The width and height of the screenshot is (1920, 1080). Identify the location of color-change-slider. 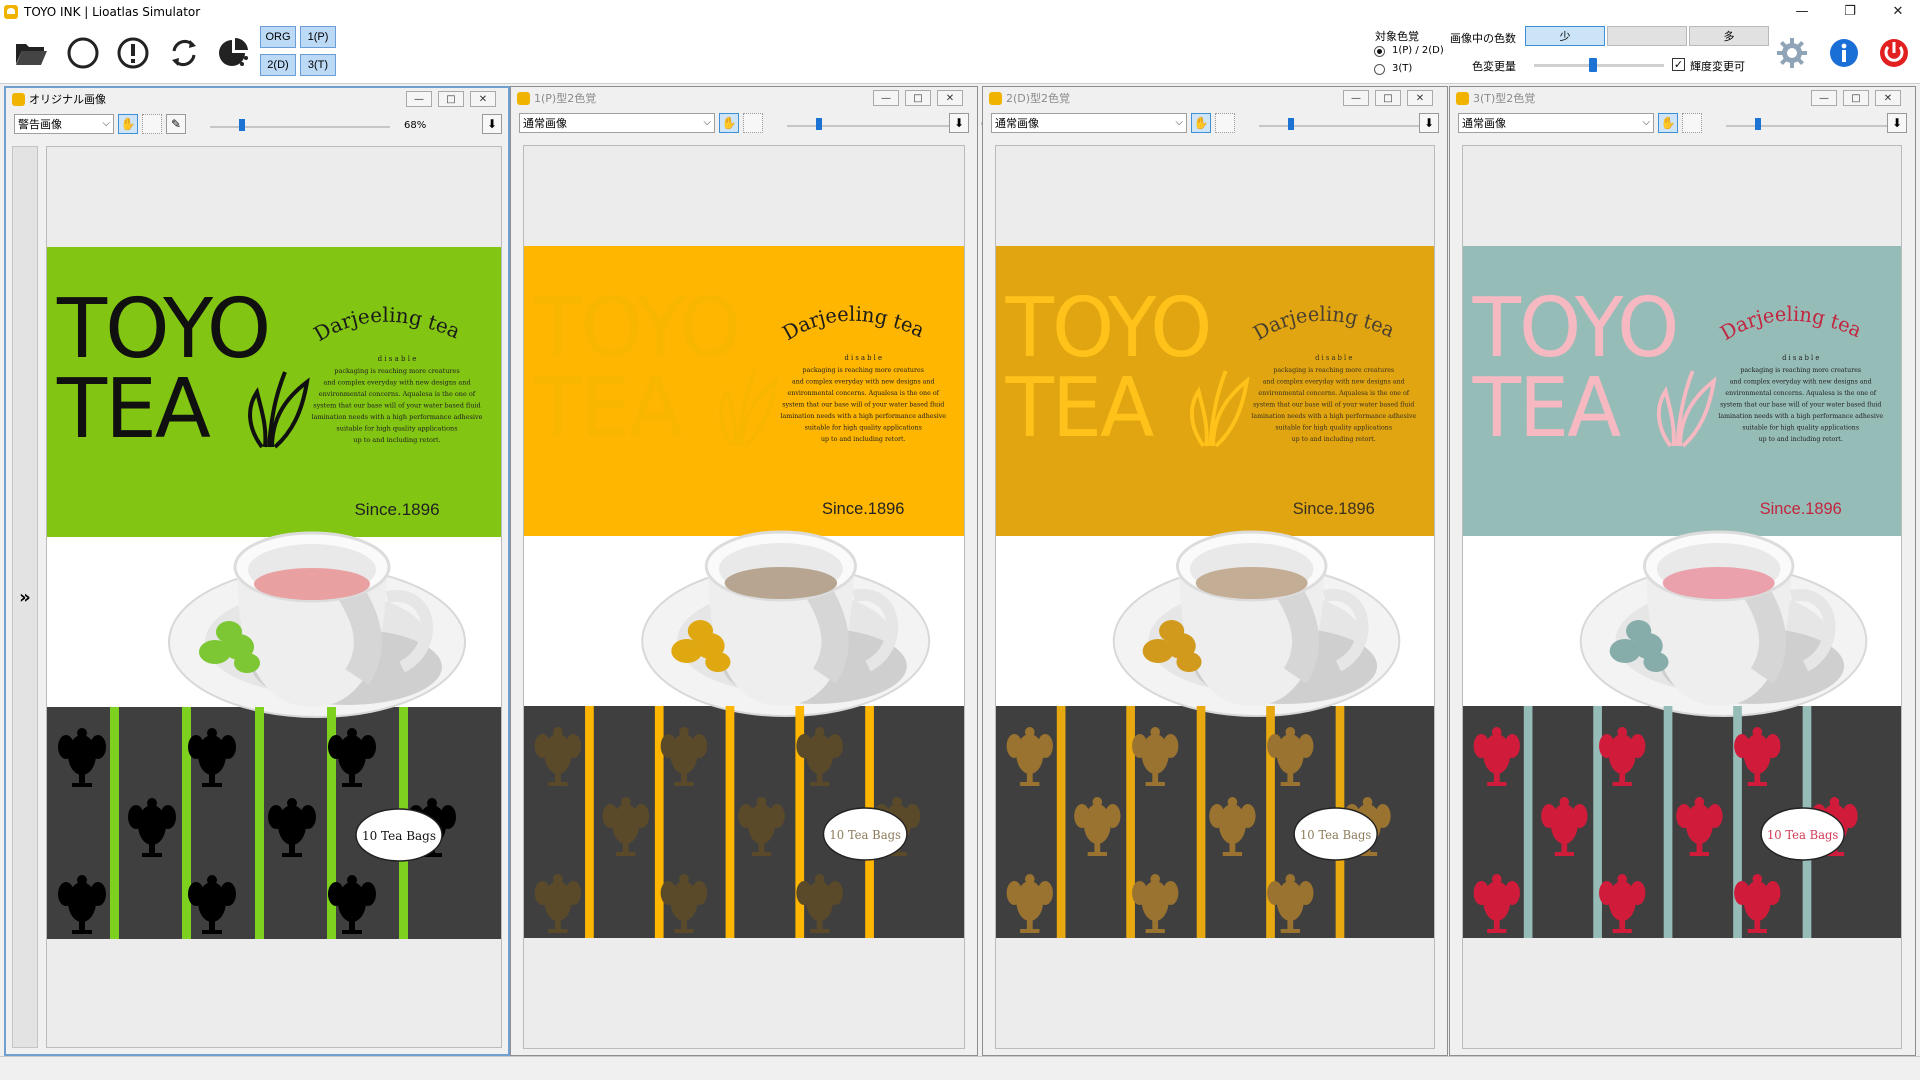
(1599, 65).